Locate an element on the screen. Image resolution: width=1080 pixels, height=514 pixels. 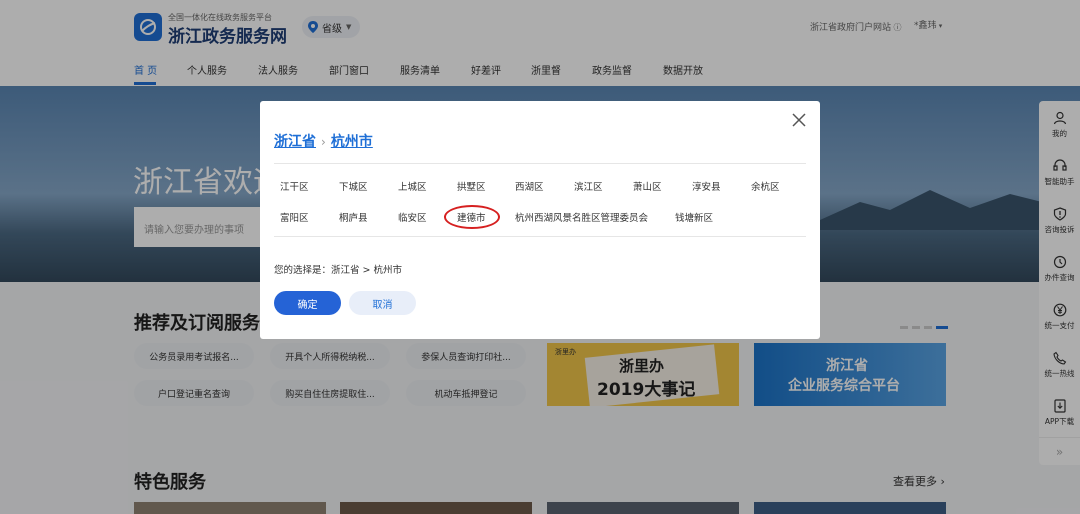
district-option: 西湖区 is located at coordinates (529, 186).